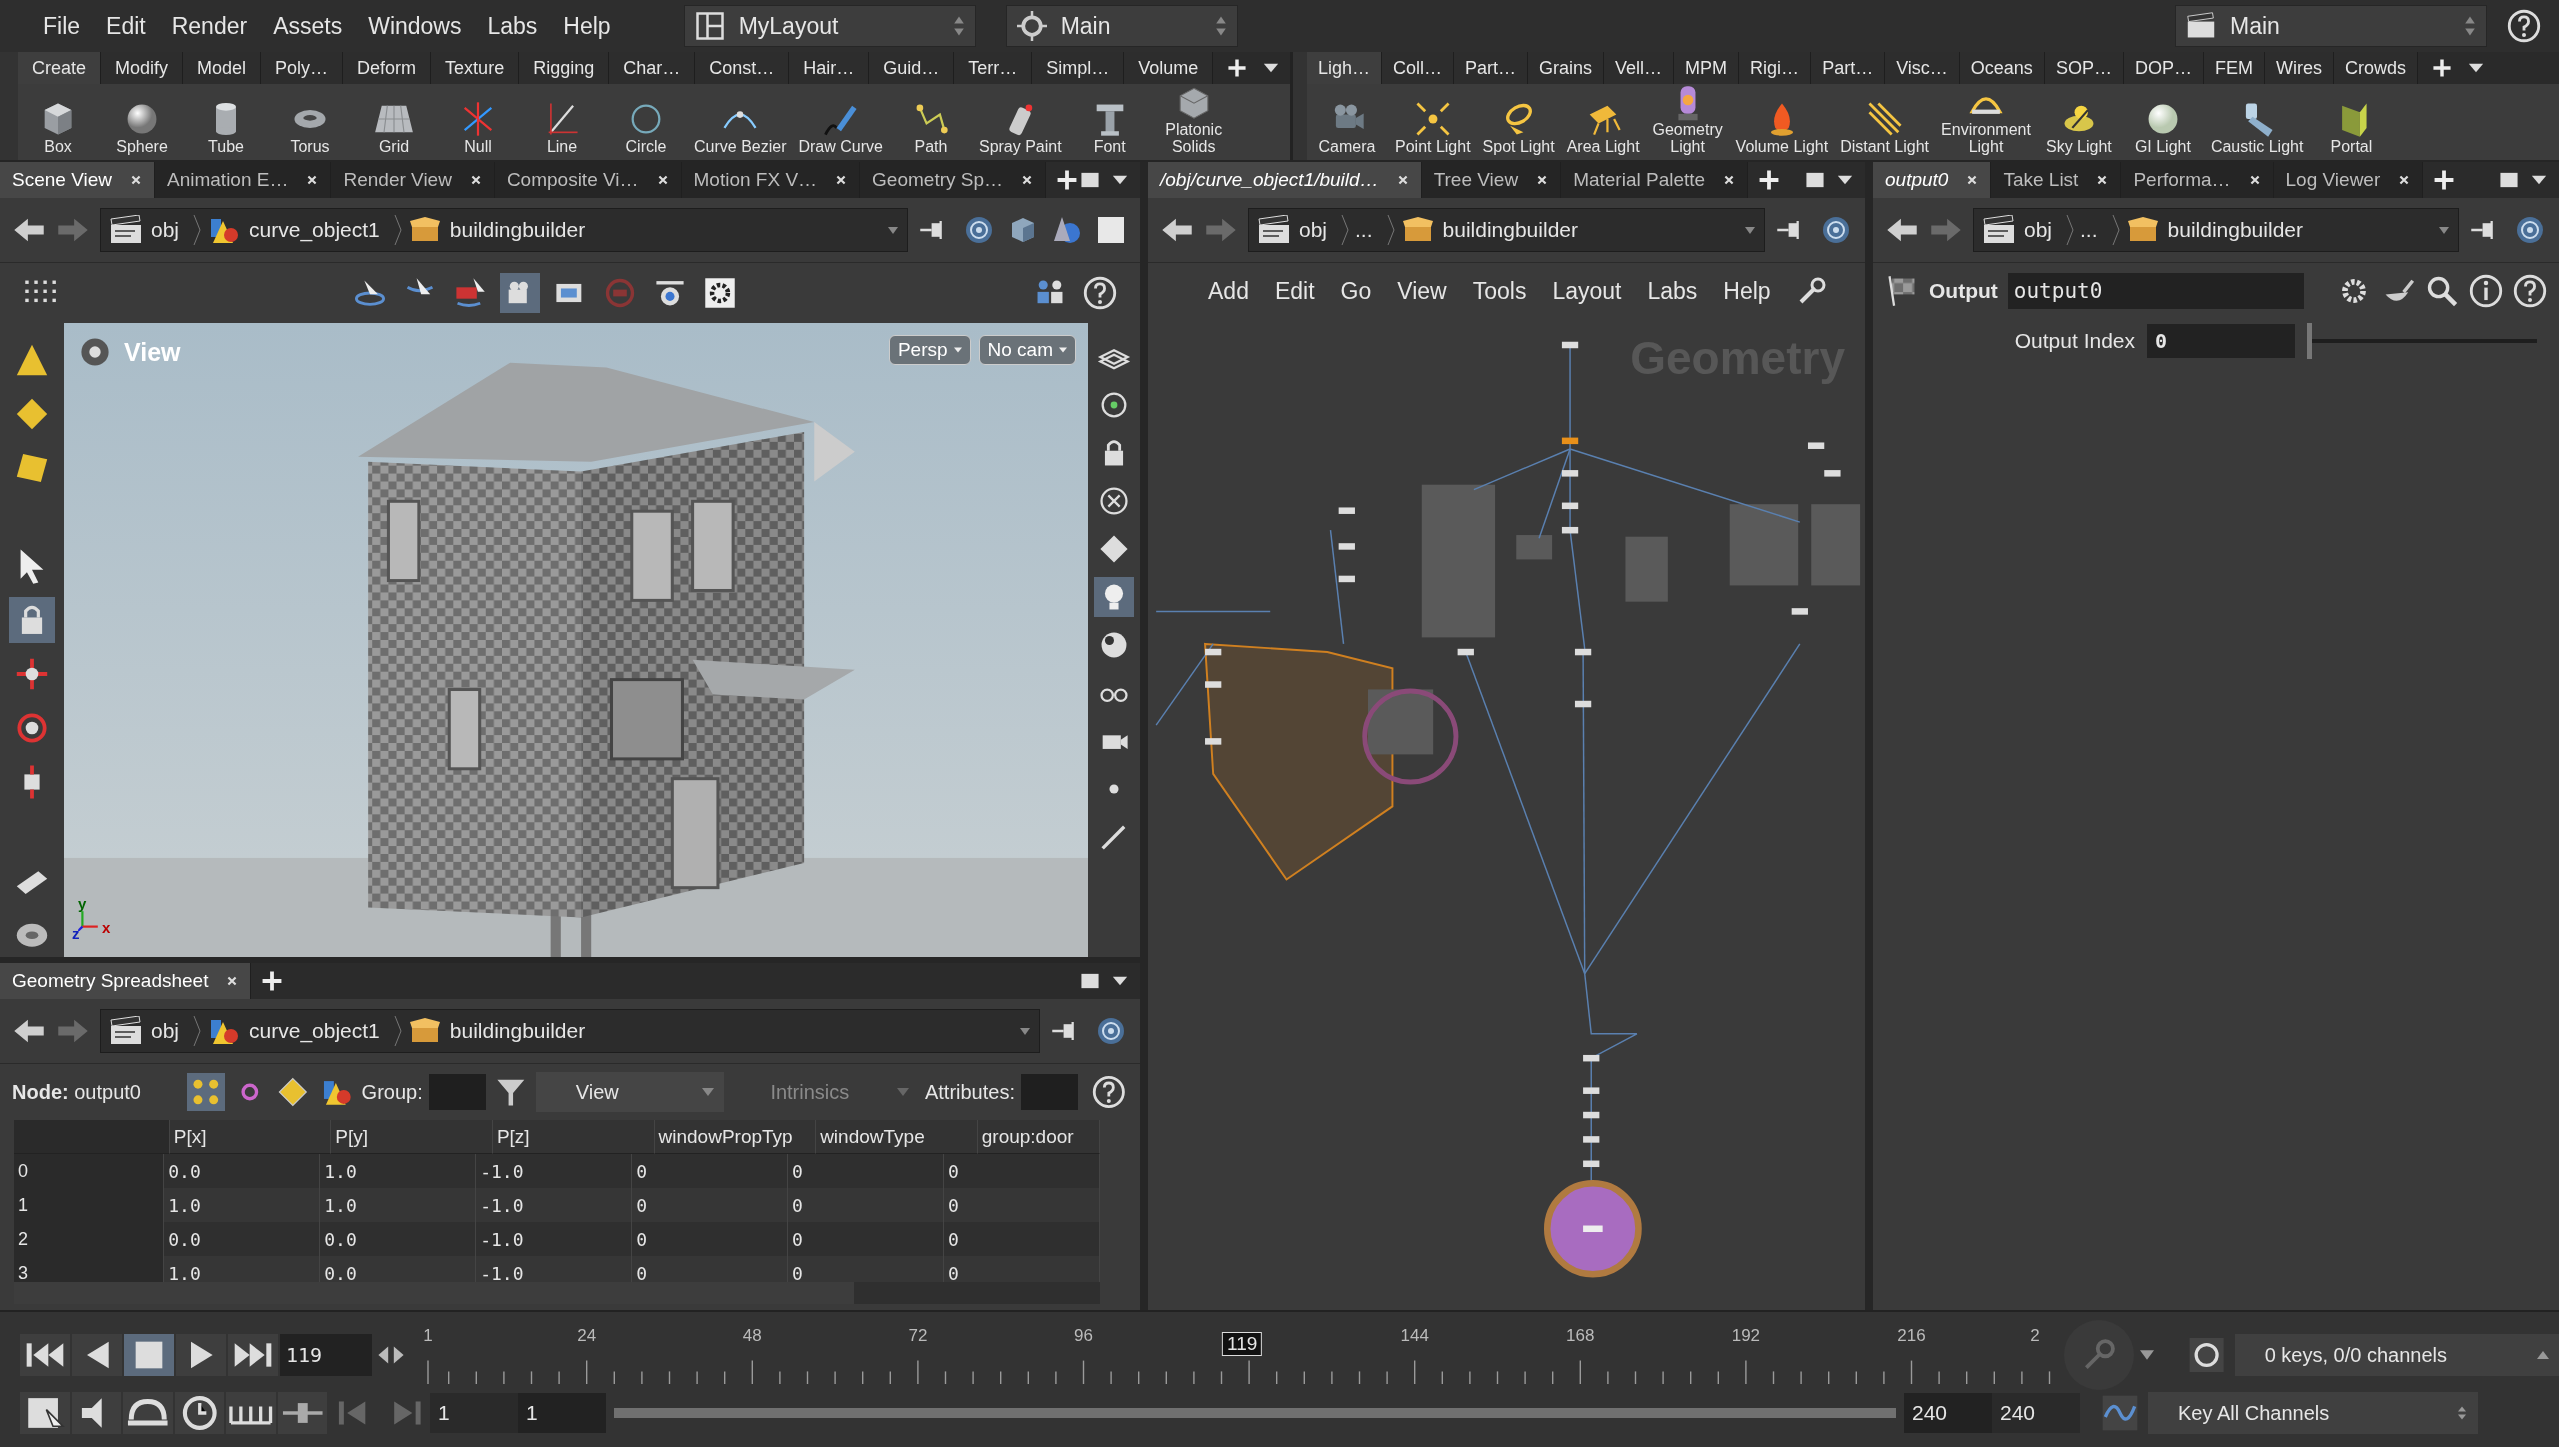 Image resolution: width=2559 pixels, height=1447 pixels. Describe the element at coordinates (2036, 1413) in the screenshot. I see `end-frame-field: 240` at that location.